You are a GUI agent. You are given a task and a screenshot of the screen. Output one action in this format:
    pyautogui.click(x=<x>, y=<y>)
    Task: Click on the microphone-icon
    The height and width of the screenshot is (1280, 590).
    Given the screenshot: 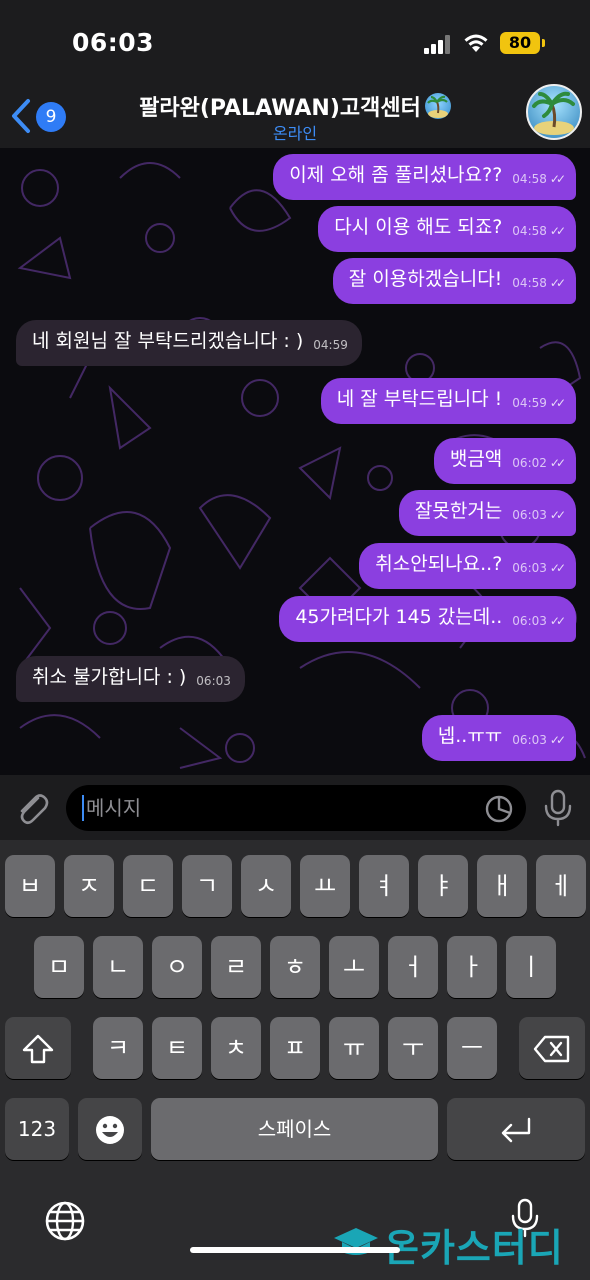 What is the action you would take?
    pyautogui.click(x=558, y=808)
    